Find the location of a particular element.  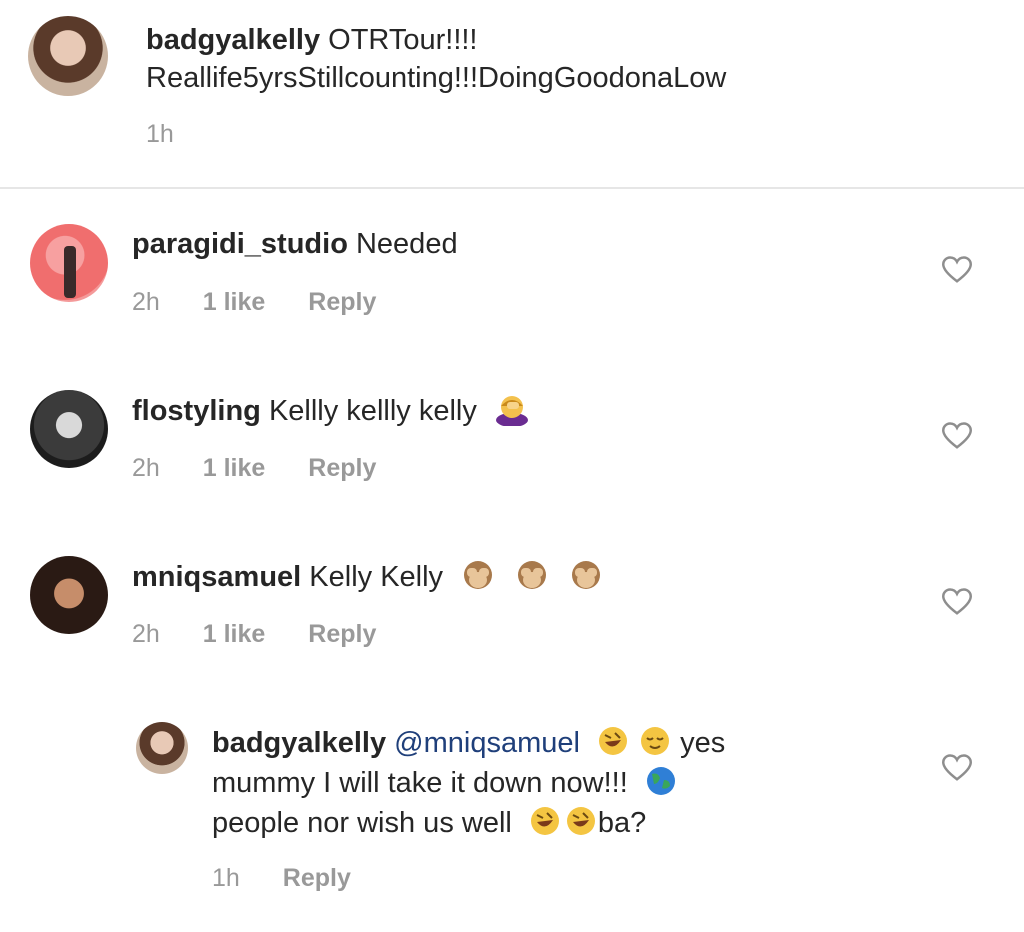

reply-text-3: people nor wish us well is located at coordinates (362, 823).